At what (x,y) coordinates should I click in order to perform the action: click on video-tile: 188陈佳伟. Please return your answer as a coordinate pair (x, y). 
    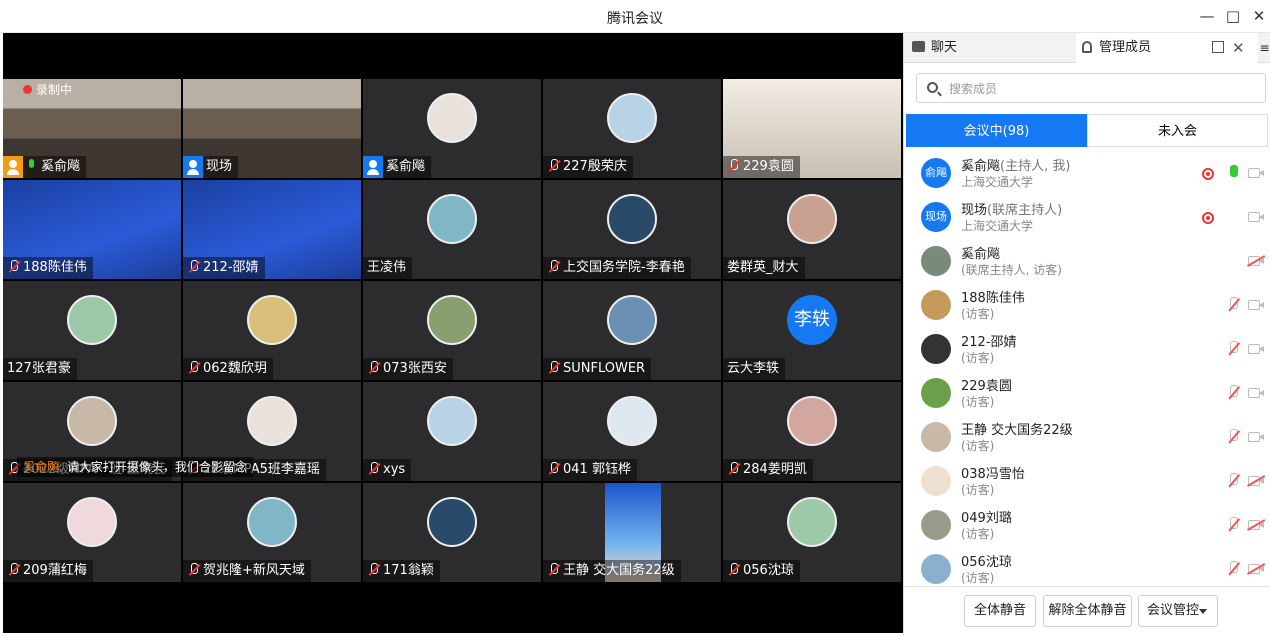
    Looking at the image, I should click on (92, 229).